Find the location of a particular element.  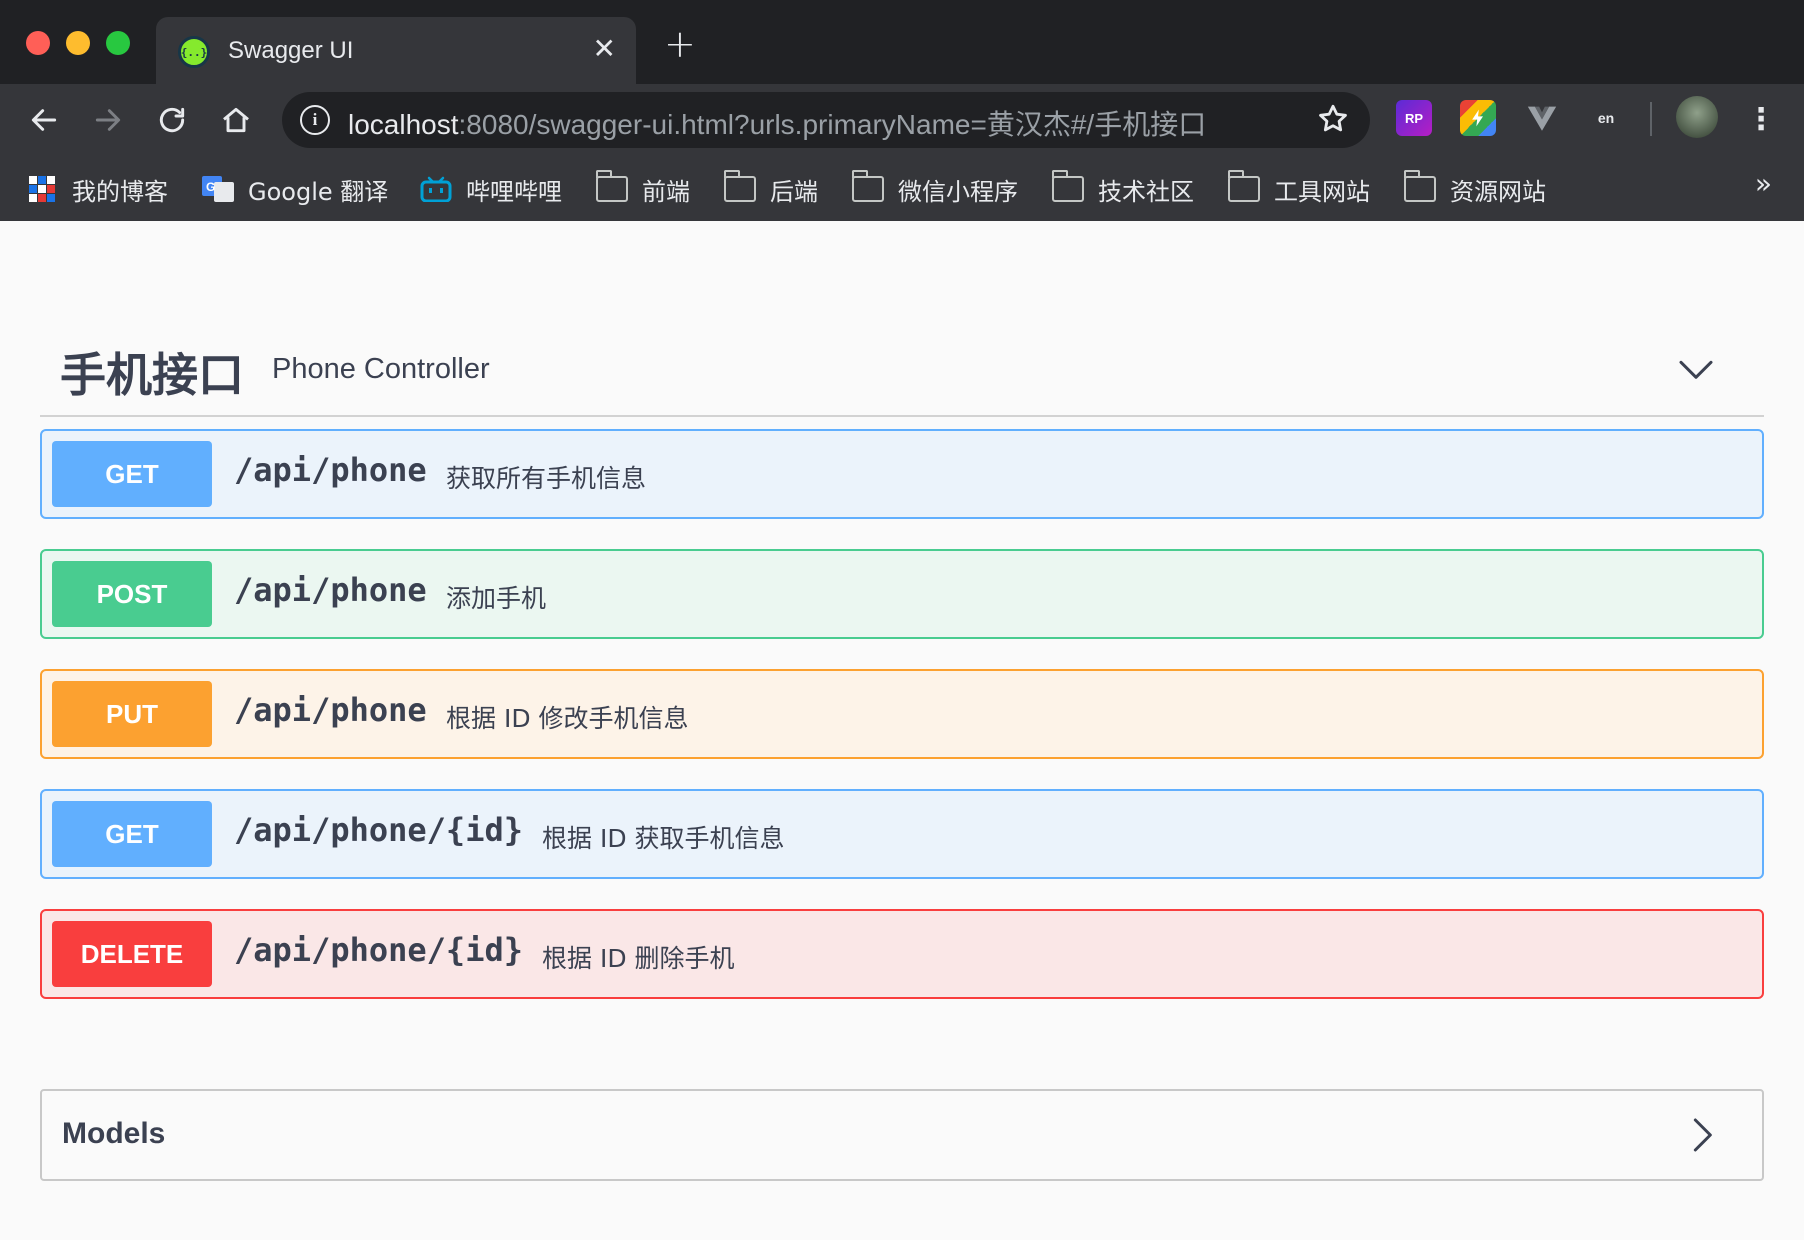

bookmark-star-icon is located at coordinates (1333, 119).